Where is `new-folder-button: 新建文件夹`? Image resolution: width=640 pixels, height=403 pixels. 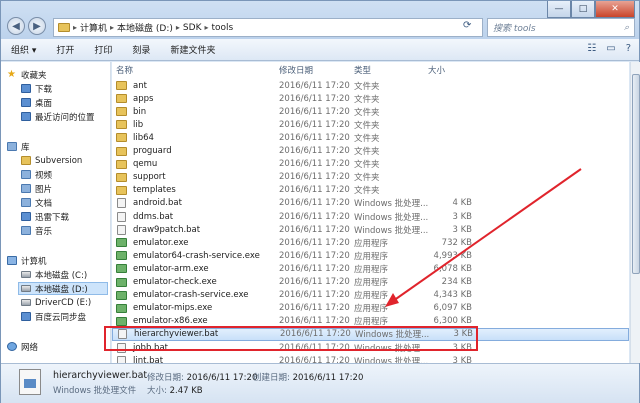
new-folder-button: 新建文件夹 is located at coordinates (192, 49).